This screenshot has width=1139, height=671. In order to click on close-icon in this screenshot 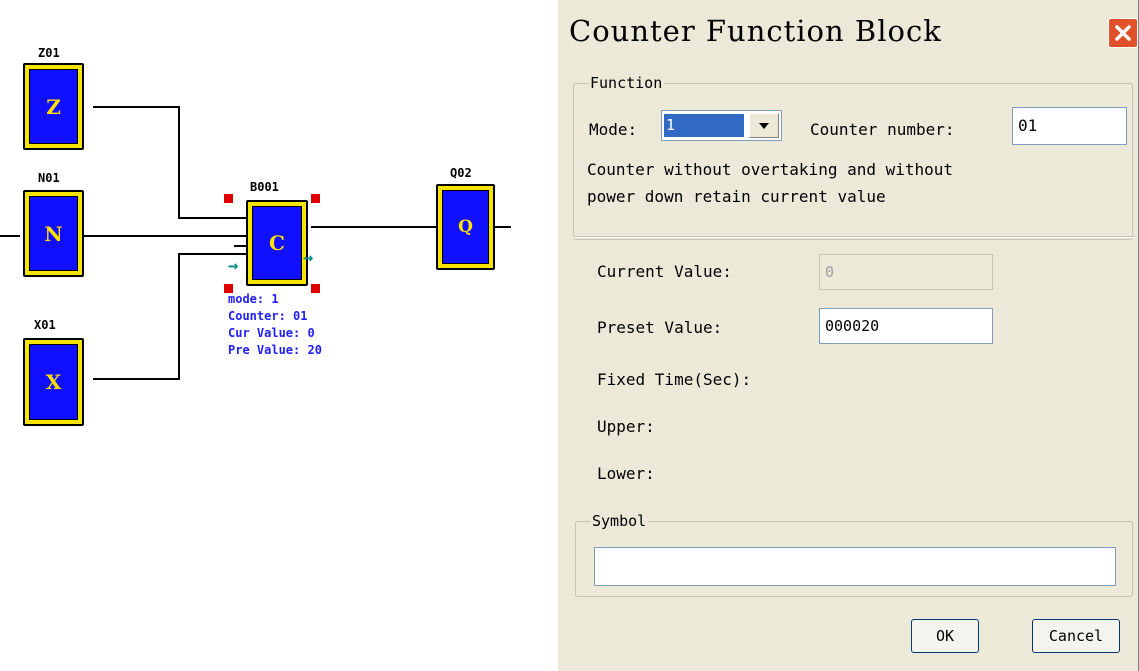, I will do `click(1123, 33)`.